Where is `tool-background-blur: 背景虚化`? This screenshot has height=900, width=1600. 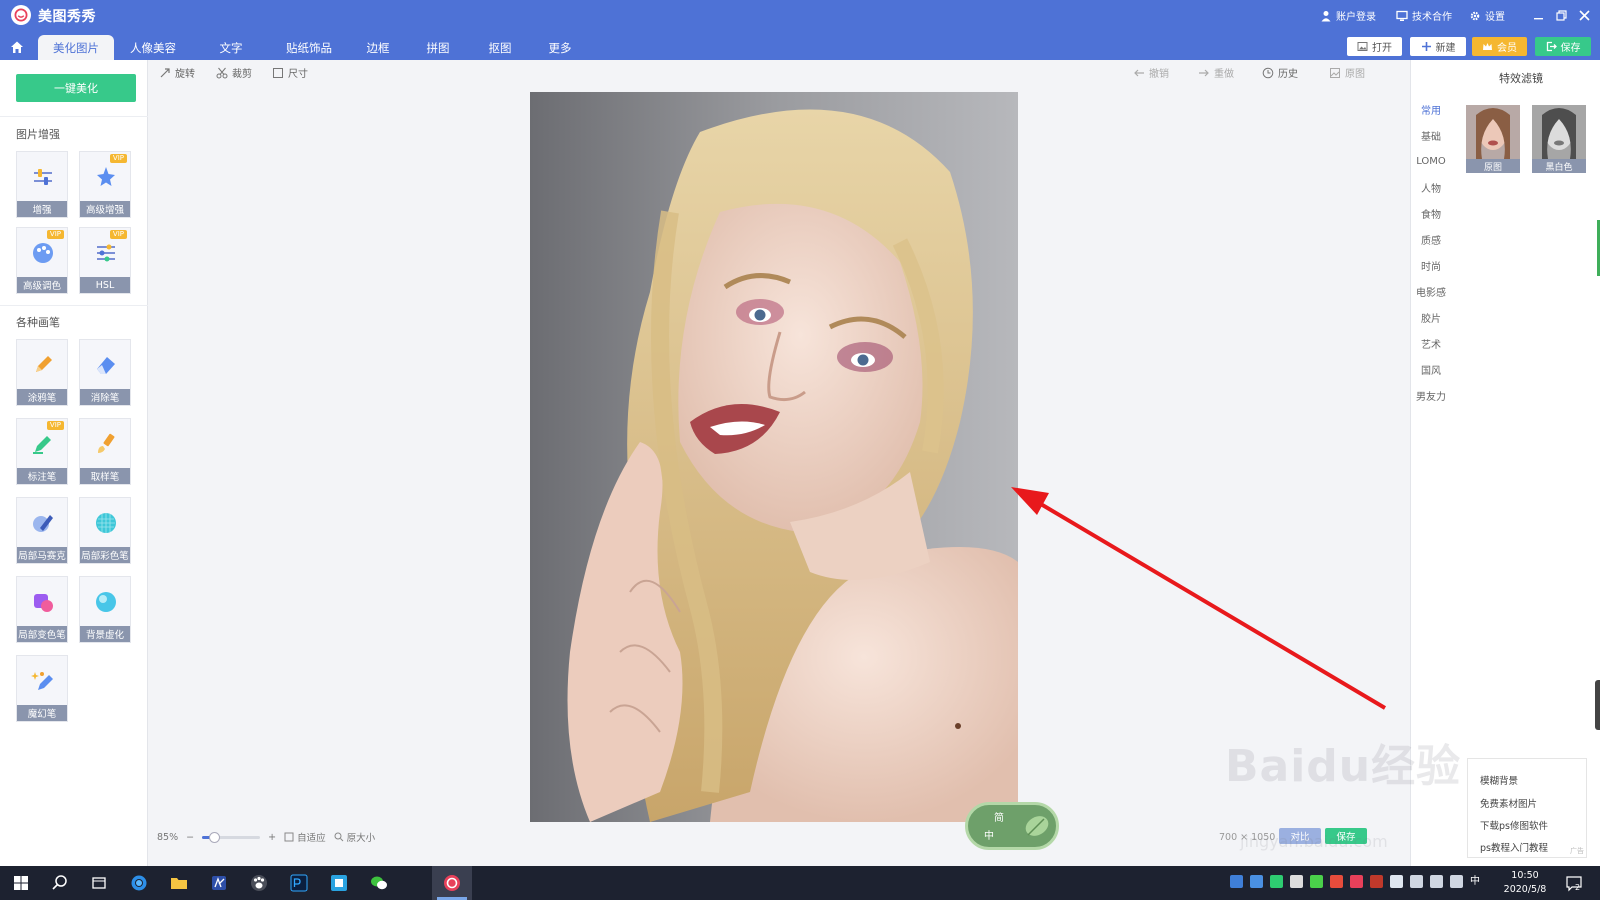 tool-background-blur: 背景虚化 is located at coordinates (105, 609).